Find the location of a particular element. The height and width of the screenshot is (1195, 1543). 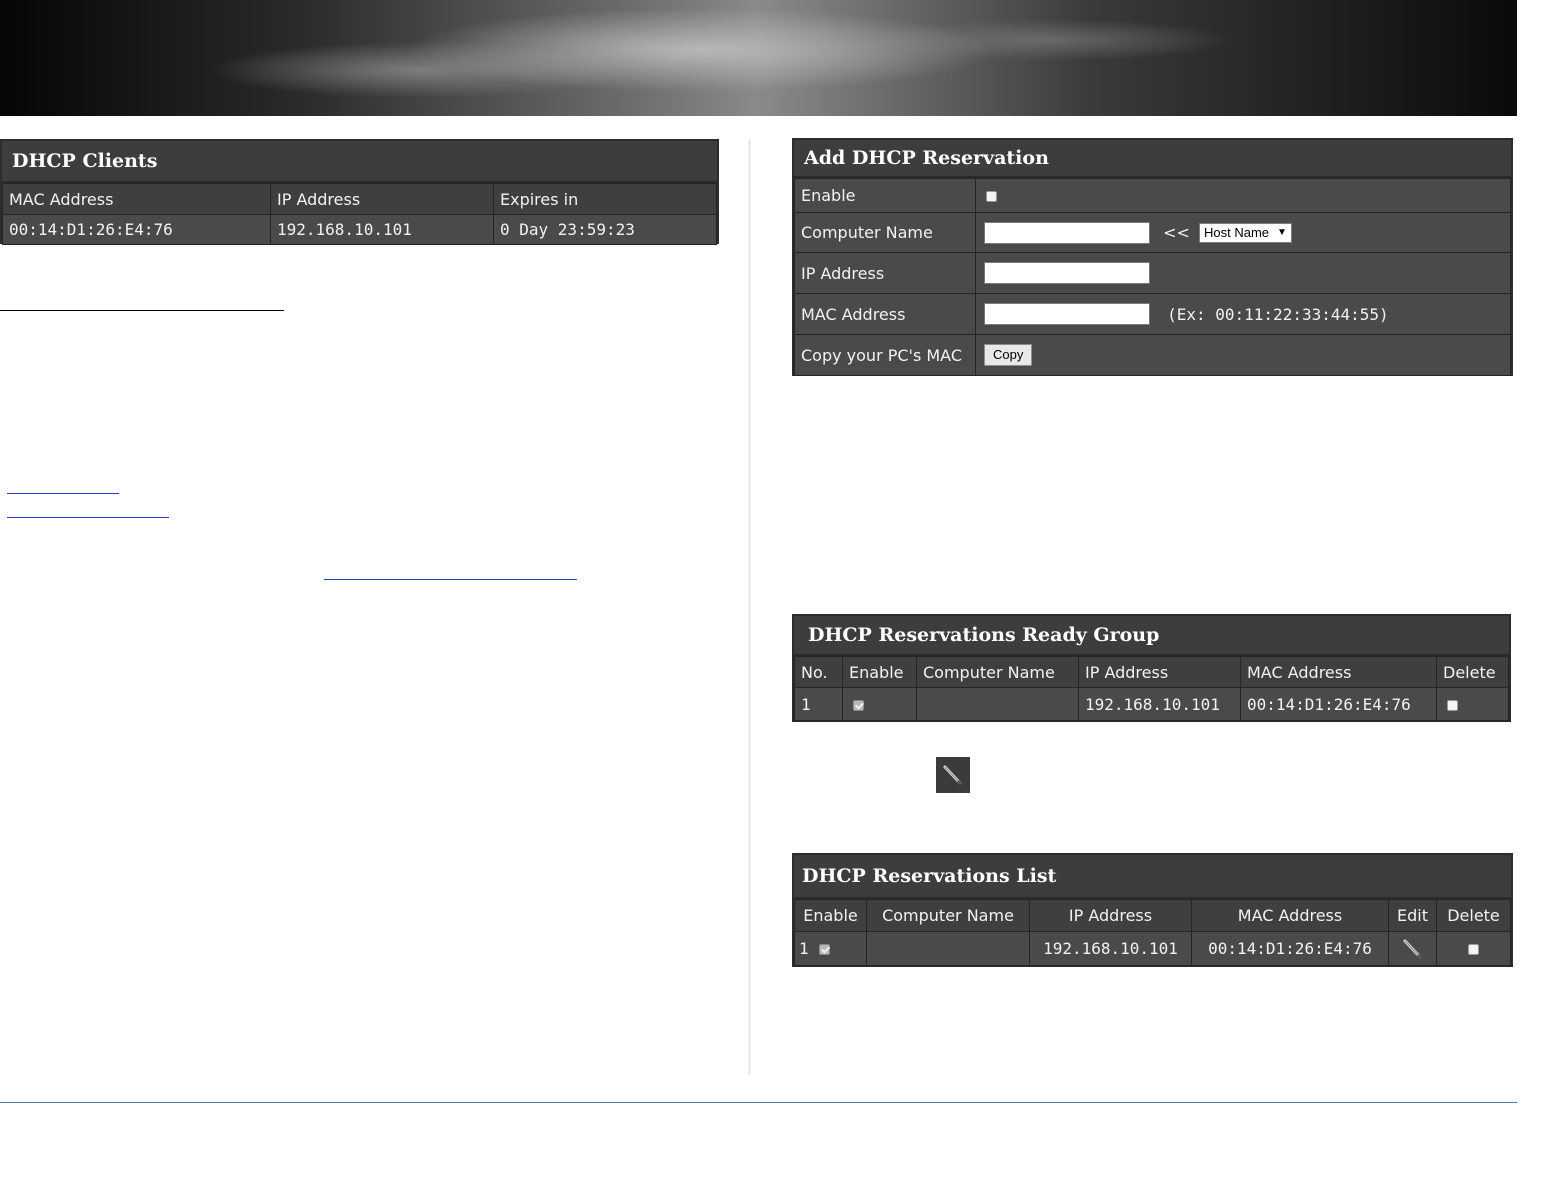

client-ip: 192.168.10.101 is located at coordinates (382, 229).